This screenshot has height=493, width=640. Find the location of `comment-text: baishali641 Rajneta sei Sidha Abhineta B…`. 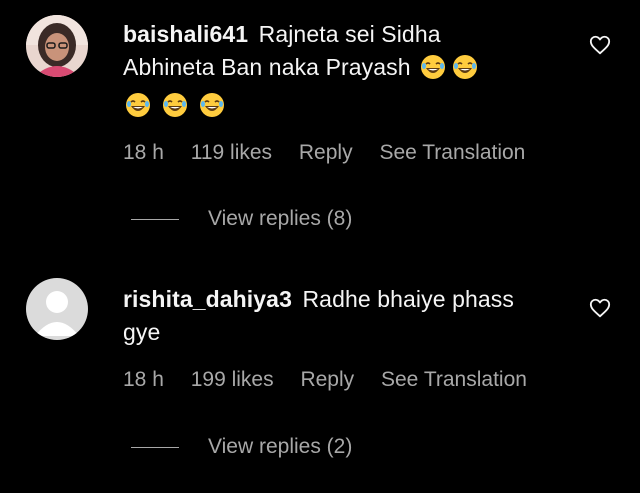

comment-text: baishali641 Rajneta sei Sidha Abhineta B… is located at coordinates (338, 72).